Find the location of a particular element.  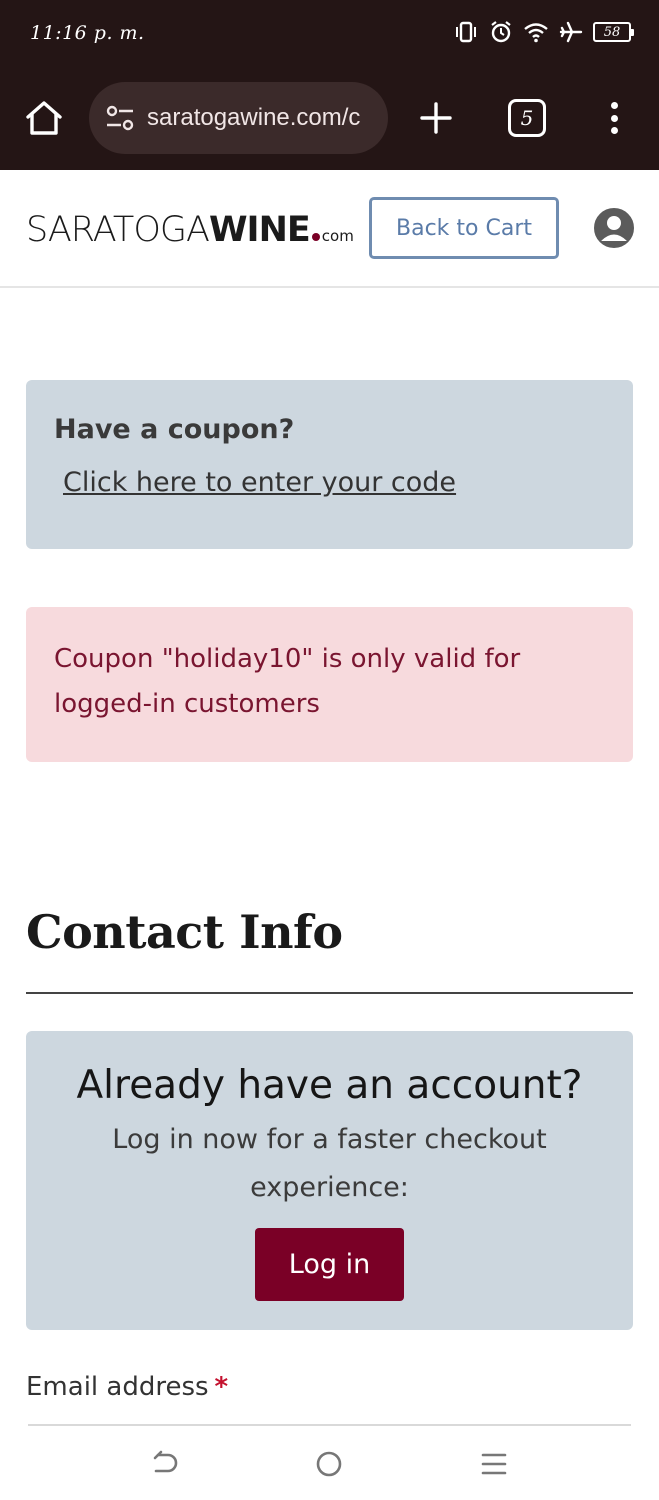

system-nav-bar is located at coordinates (329, 1463).